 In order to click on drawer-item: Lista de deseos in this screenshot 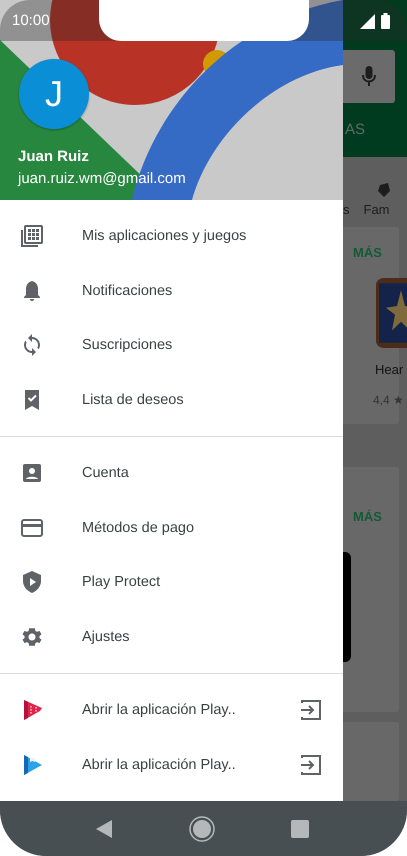, I will do `click(171, 399)`.